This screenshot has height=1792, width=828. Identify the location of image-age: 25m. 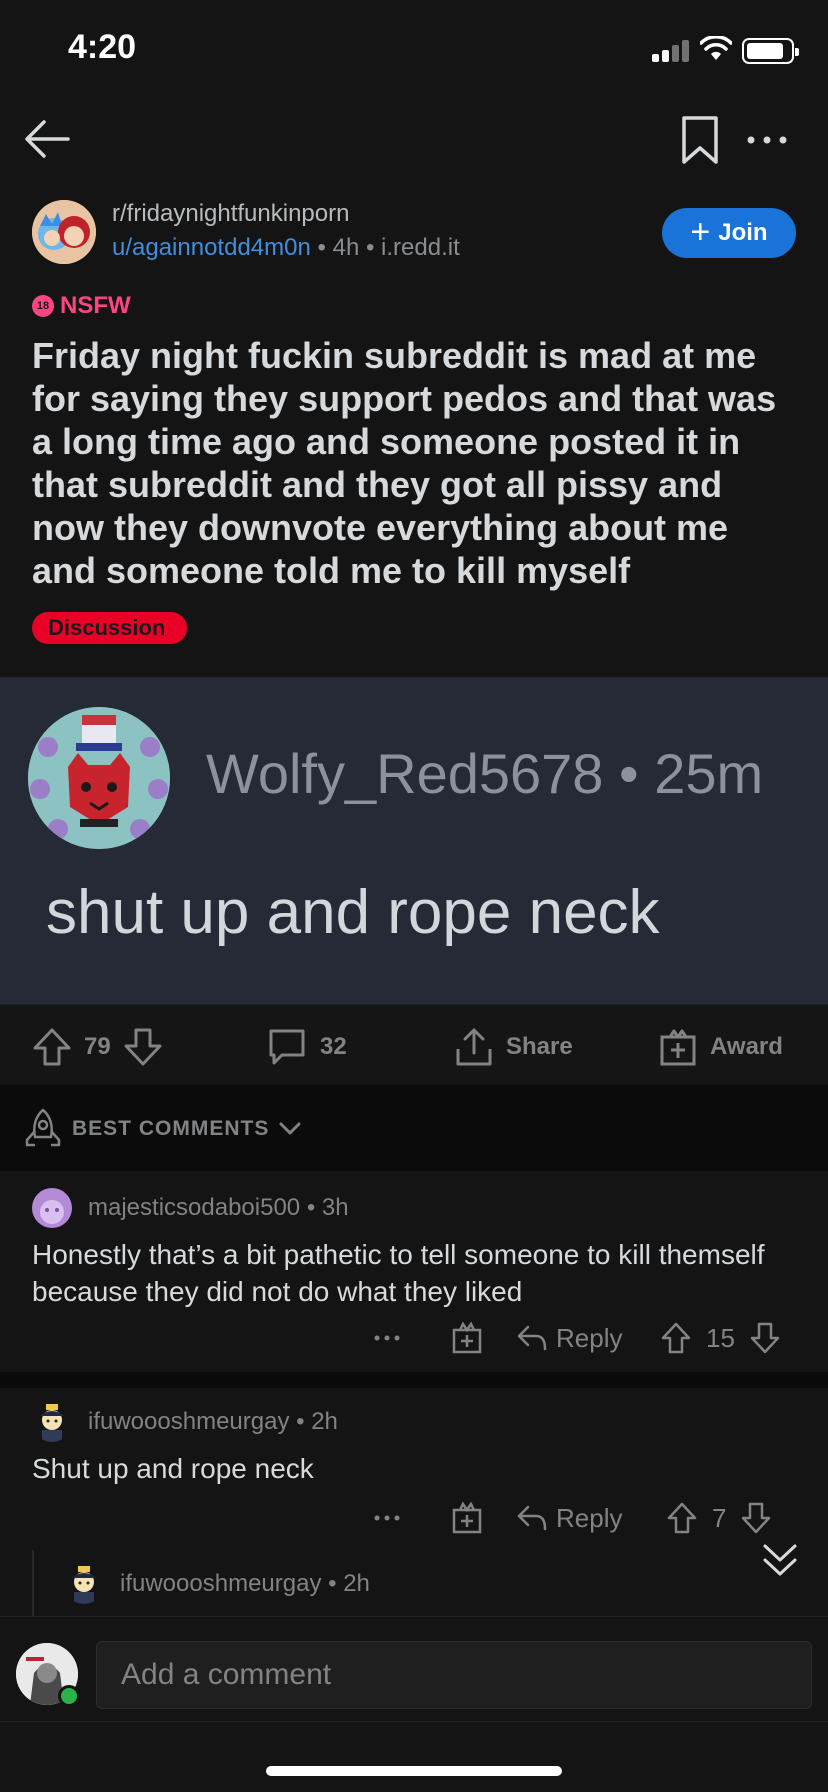
(709, 773).